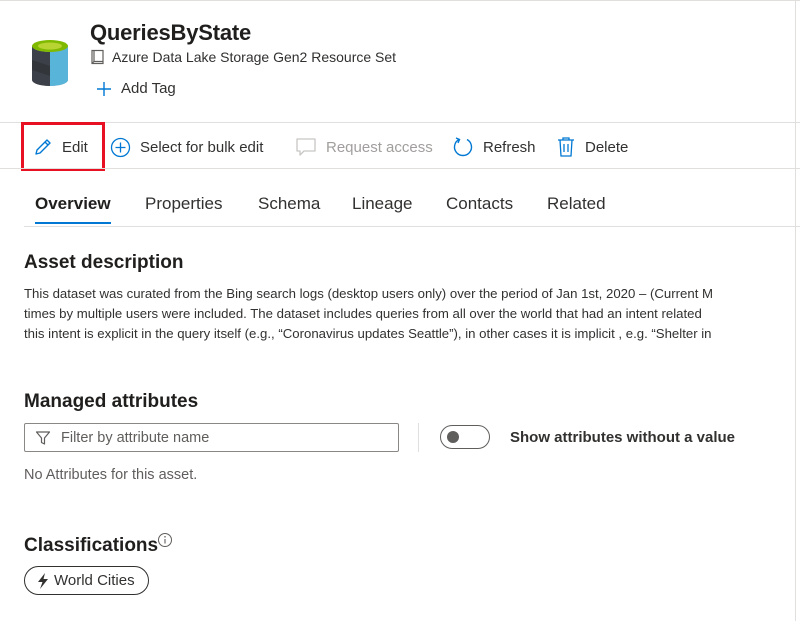  Describe the element at coordinates (202, 147) in the screenshot. I see `bulk-edit-label: Select for bulk edit` at that location.